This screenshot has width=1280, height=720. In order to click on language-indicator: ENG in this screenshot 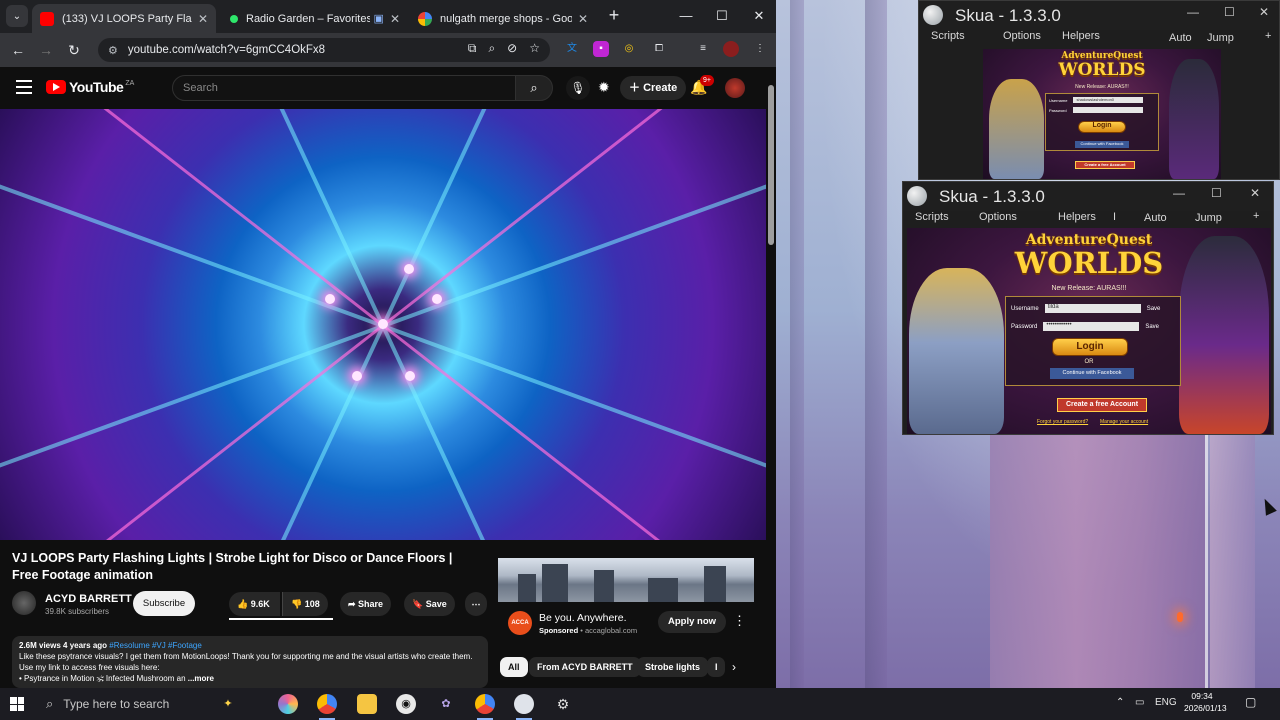, I will do `click(1166, 702)`.